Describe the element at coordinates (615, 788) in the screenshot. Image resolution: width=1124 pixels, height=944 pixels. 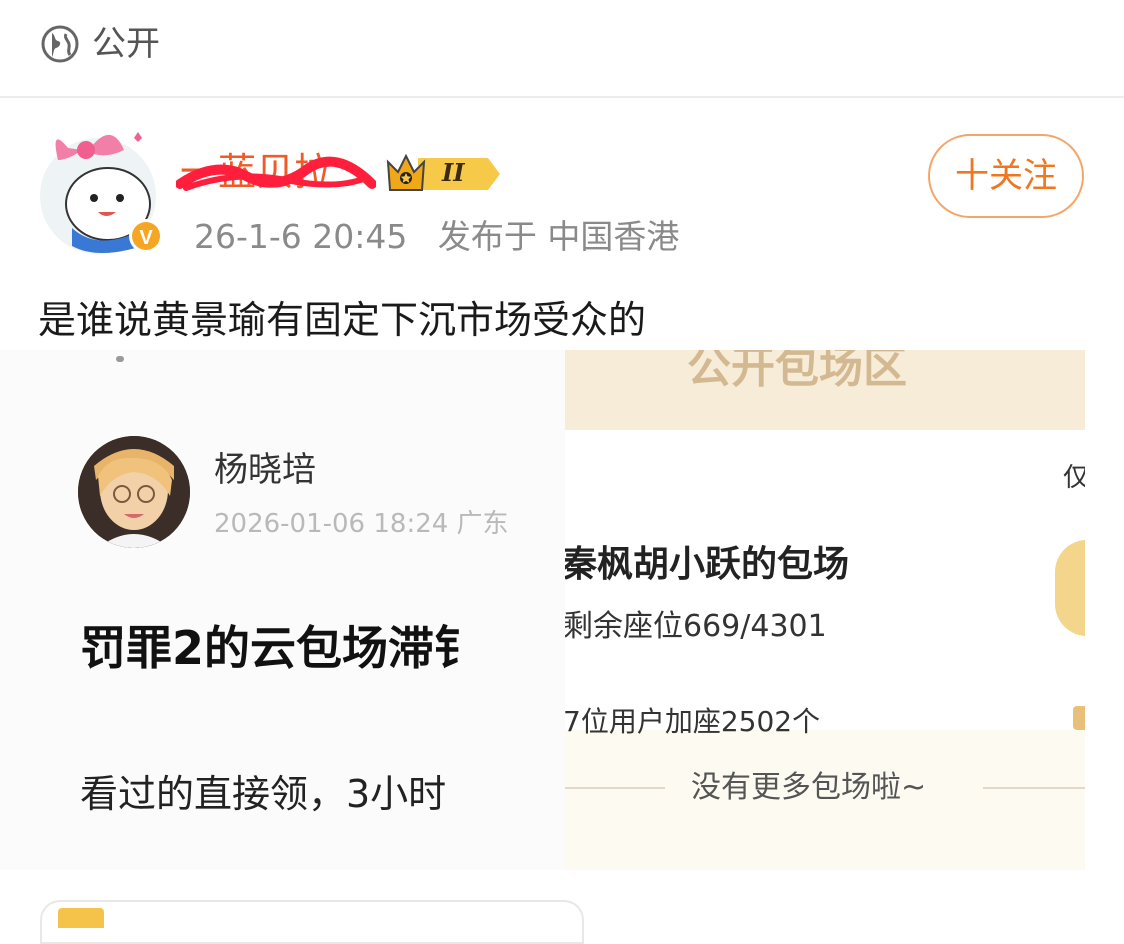
I see `divider-left` at that location.